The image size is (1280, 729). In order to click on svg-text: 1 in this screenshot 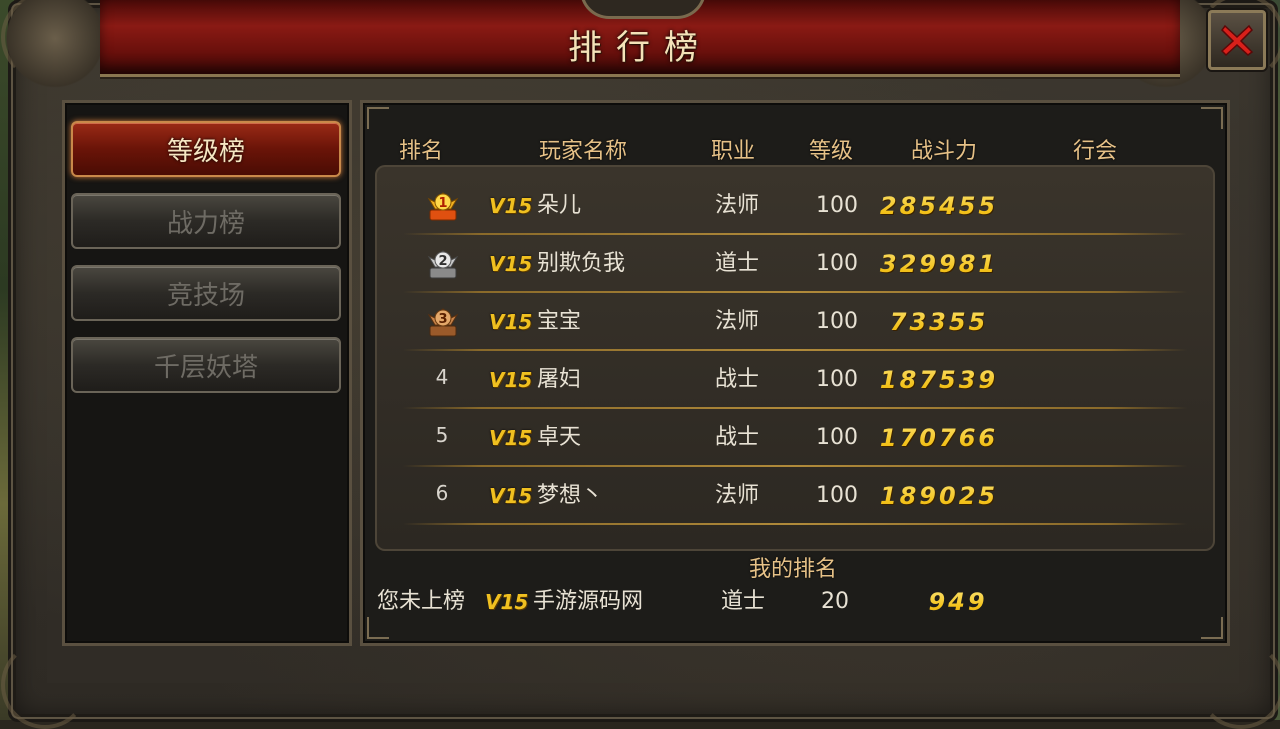, I will do `click(442, 203)`.